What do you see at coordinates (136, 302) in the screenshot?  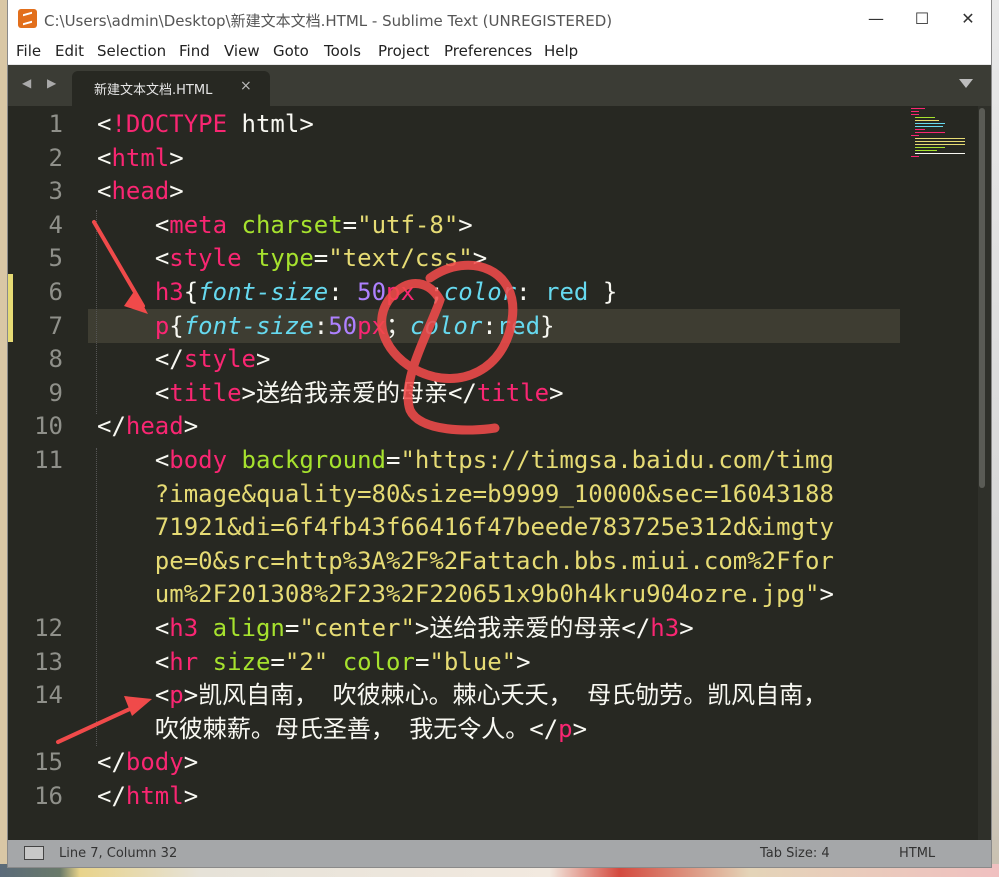 I see `annotation-arrowhead-top` at bounding box center [136, 302].